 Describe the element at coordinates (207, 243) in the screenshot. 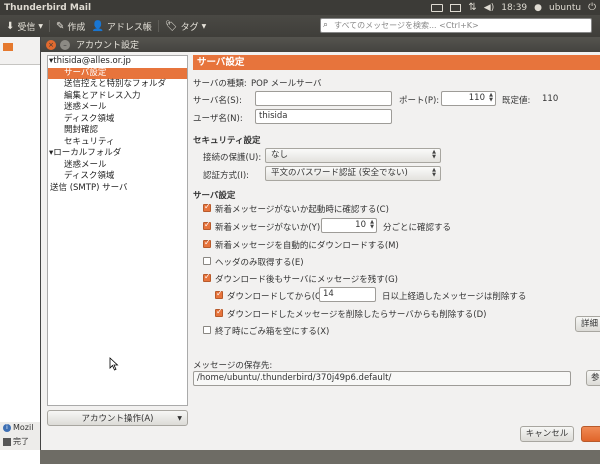

I see `auto-download-checkbox` at that location.